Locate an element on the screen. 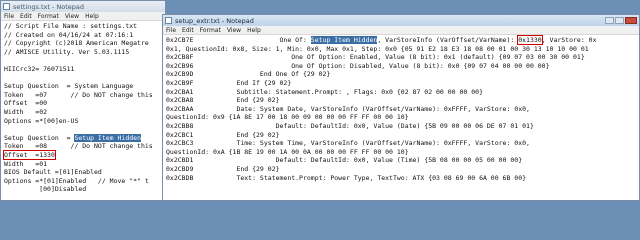 Image resolution: width=640 pixels, height=240 pixels. text-line: 0x2CBD9 End {29 02} is located at coordinates (402, 169).